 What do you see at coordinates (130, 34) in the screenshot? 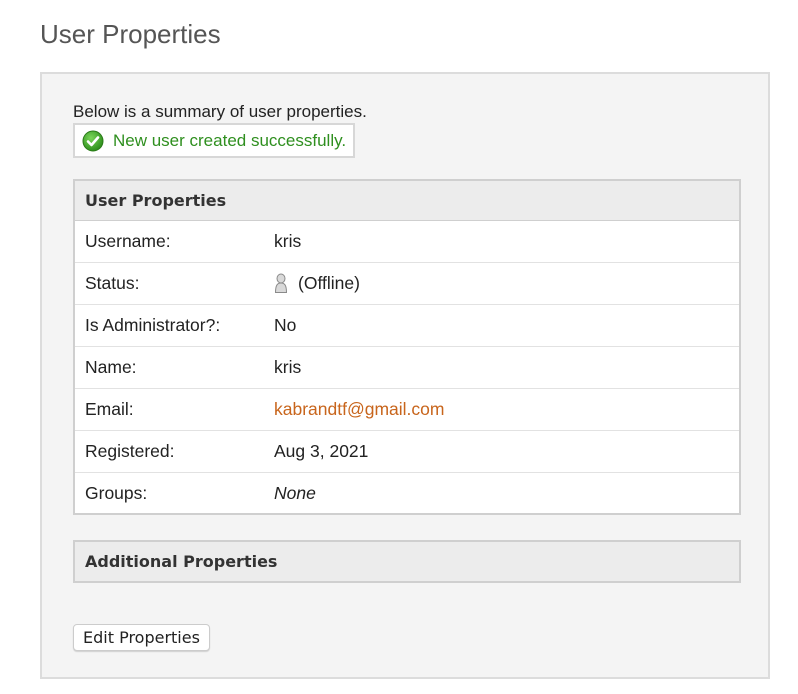
I see `page-title: User Properties` at bounding box center [130, 34].